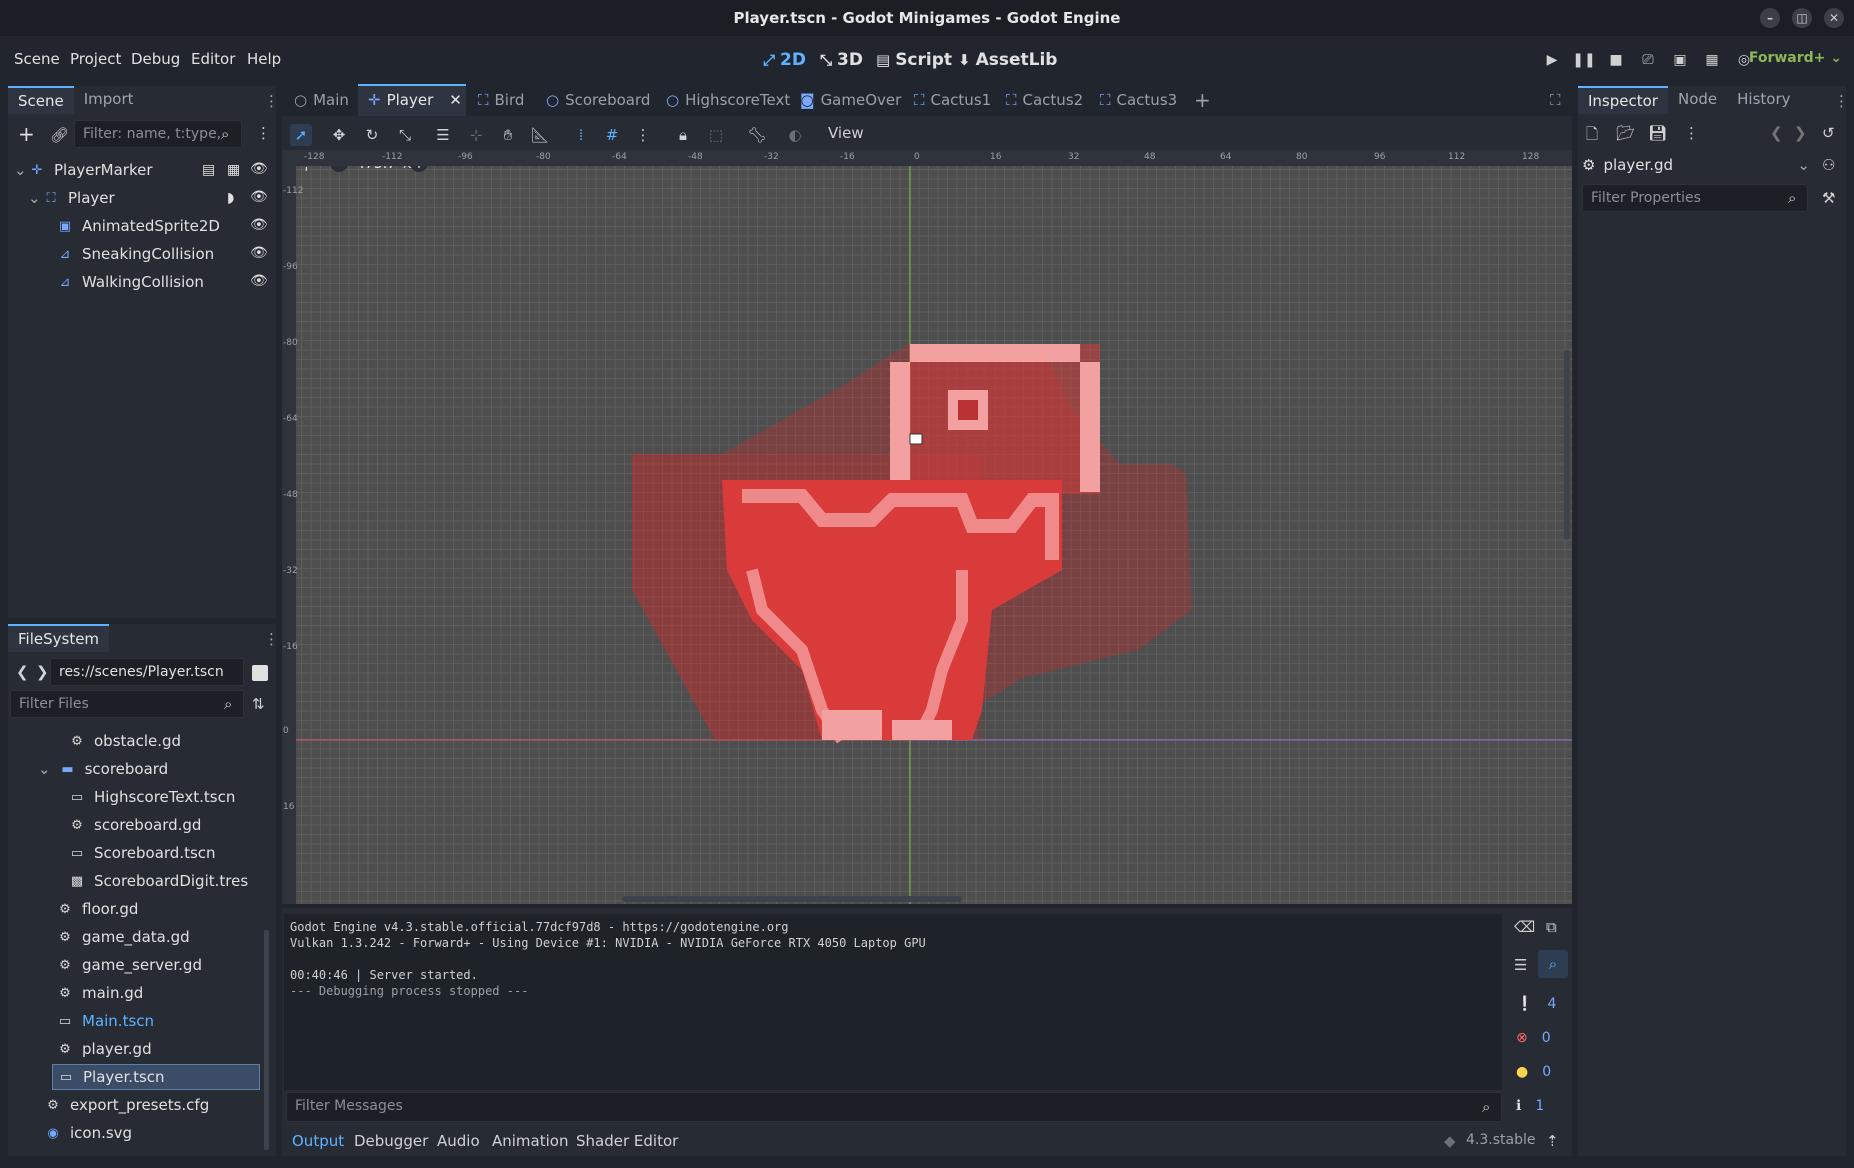 The width and height of the screenshot is (1854, 1168). What do you see at coordinates (1616, 60) in the screenshot?
I see `stop-icon: ■` at bounding box center [1616, 60].